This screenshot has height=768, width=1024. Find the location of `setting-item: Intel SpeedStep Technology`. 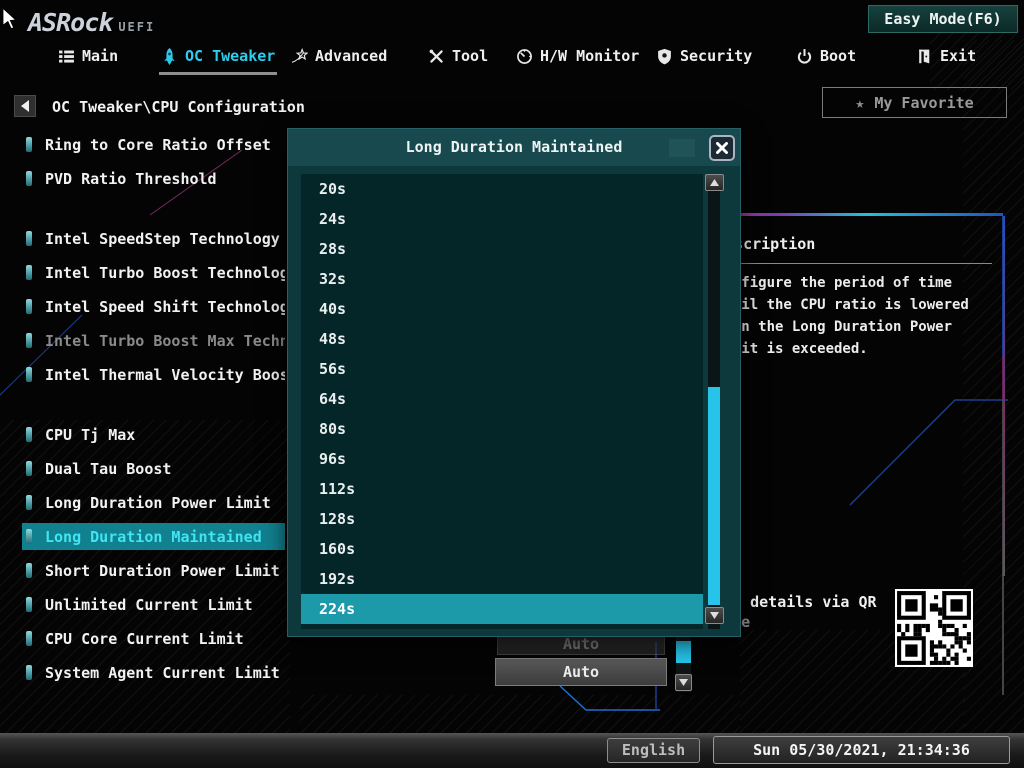

setting-item: Intel SpeedStep Technology is located at coordinates (153, 238).